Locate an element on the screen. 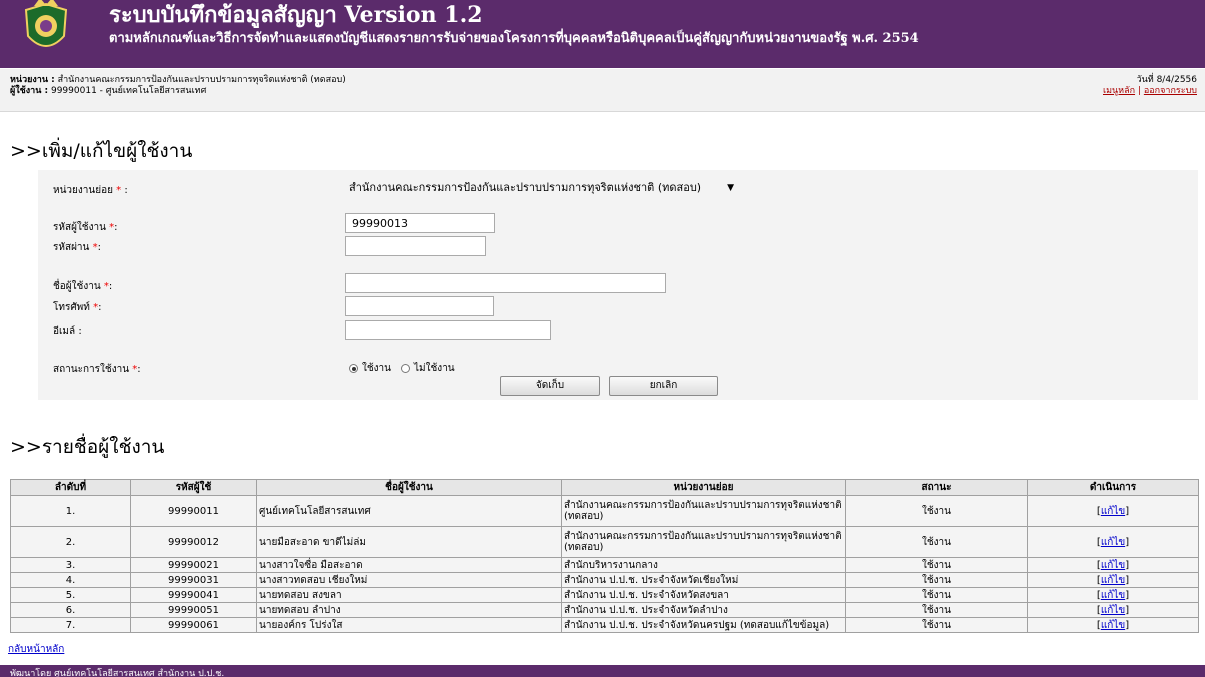 Image resolution: width=1205 pixels, height=677 pixels. password-label: รหัสผ่าน *: is located at coordinates (77, 247).